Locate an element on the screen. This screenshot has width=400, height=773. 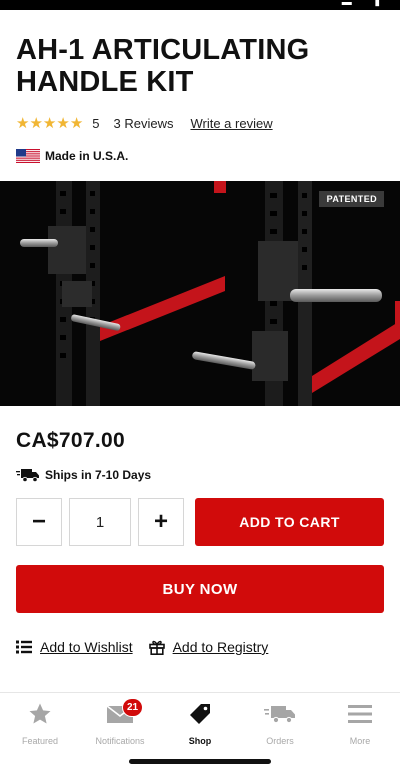
wishlist-label: Add to Wishlist is located at coordinates (86, 647).